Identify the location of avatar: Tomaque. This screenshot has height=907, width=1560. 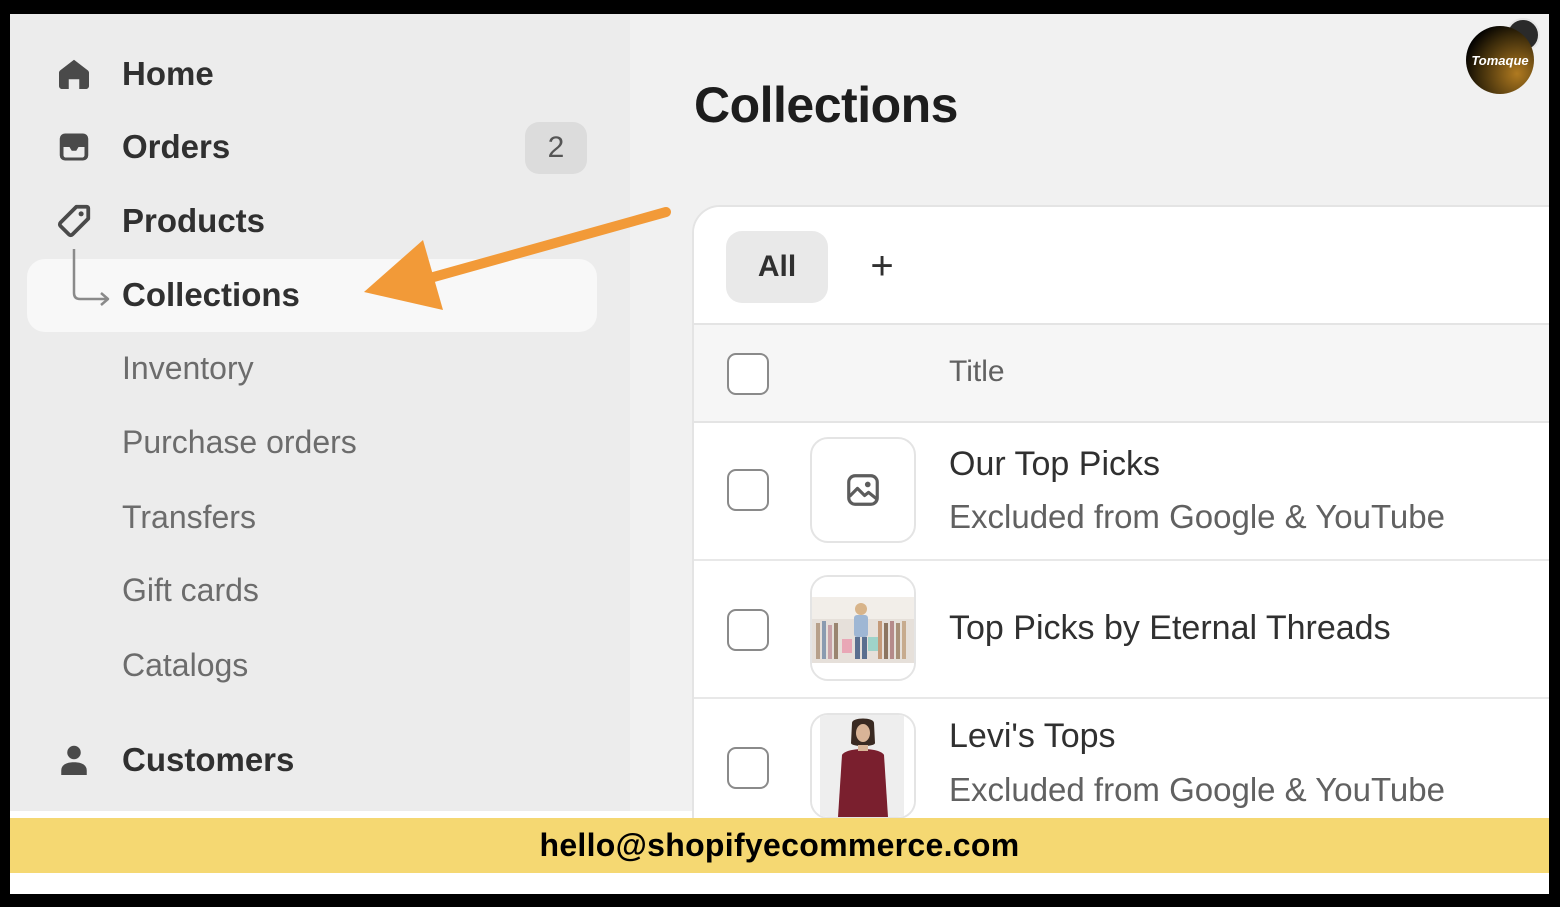
(1500, 60).